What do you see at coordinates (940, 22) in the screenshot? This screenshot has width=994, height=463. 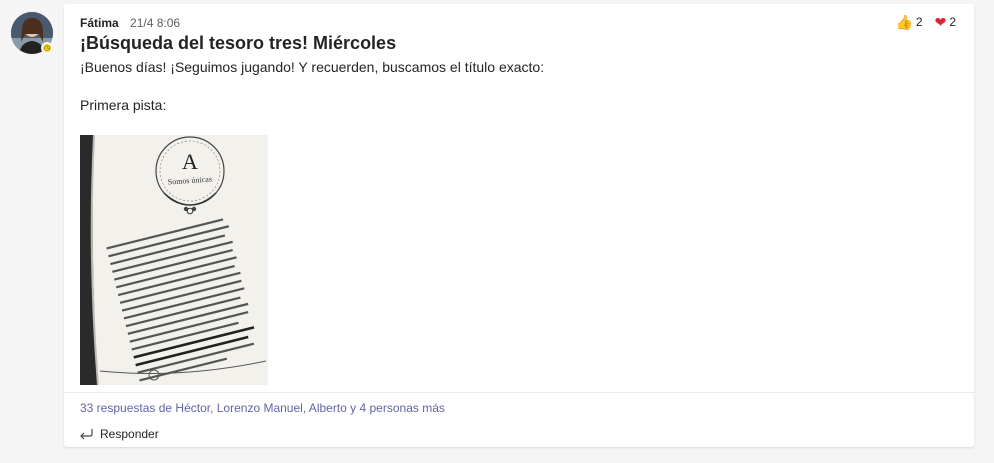 I see `heart-icon: ❤` at bounding box center [940, 22].